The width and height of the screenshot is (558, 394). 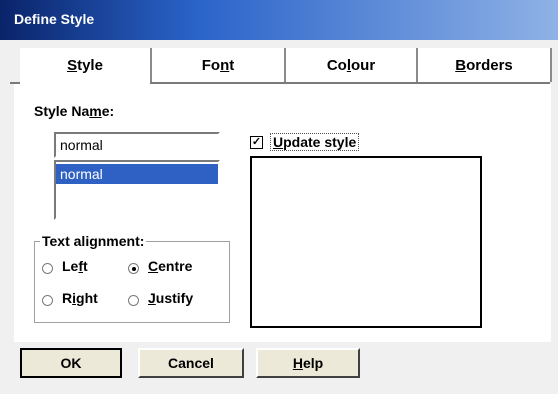 What do you see at coordinates (315, 142) in the screenshot?
I see `update-style-label: Update style` at bounding box center [315, 142].